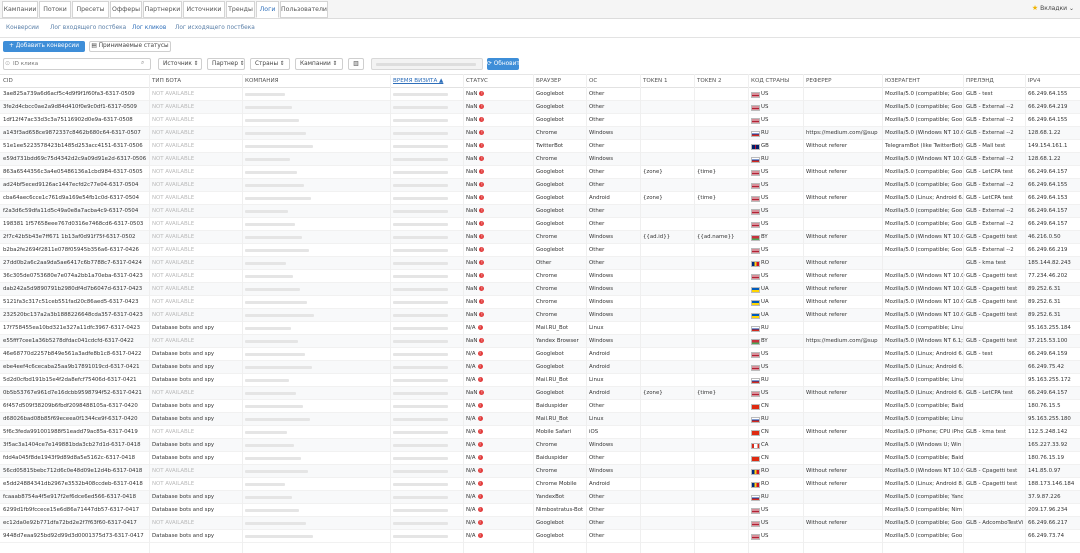 The height and width of the screenshot is (553, 1080). Describe the element at coordinates (8, 81) in the screenshot. I see `column-header-1: CID` at that location.